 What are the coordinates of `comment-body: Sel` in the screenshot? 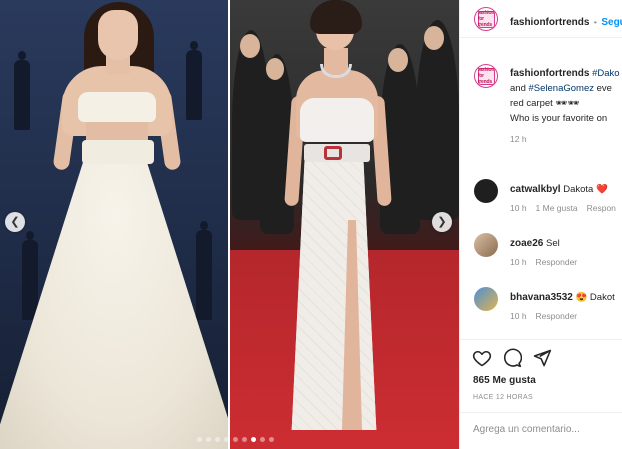 It's located at (553, 243).